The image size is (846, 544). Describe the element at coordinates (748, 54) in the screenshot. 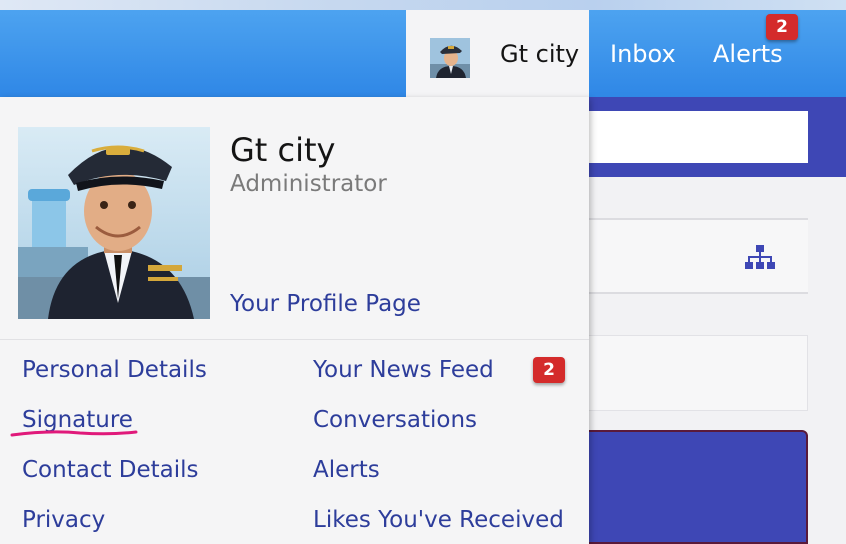

I see `nav-alerts-link: Alerts` at that location.